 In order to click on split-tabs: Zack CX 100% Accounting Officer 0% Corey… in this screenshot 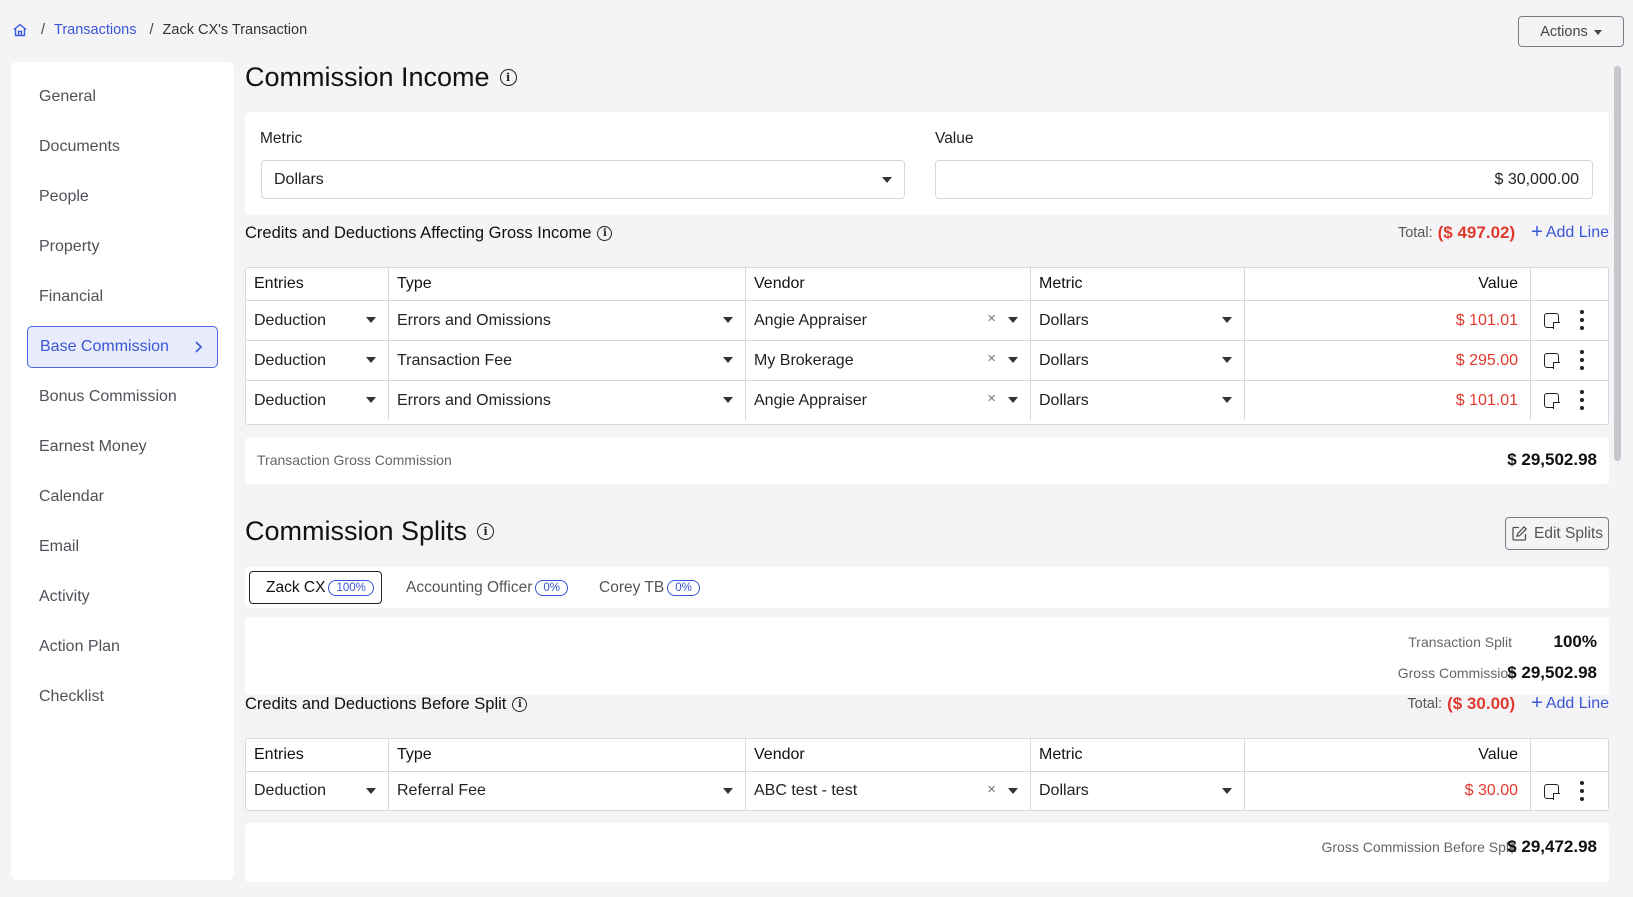, I will do `click(927, 587)`.